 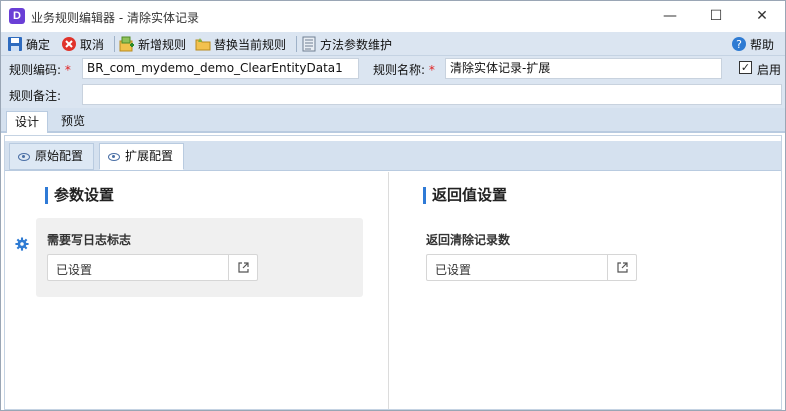 I want to click on title-bar: D 业务规则编辑器 - 清除实体记录 — ☐ ✕, so click(x=393, y=16).